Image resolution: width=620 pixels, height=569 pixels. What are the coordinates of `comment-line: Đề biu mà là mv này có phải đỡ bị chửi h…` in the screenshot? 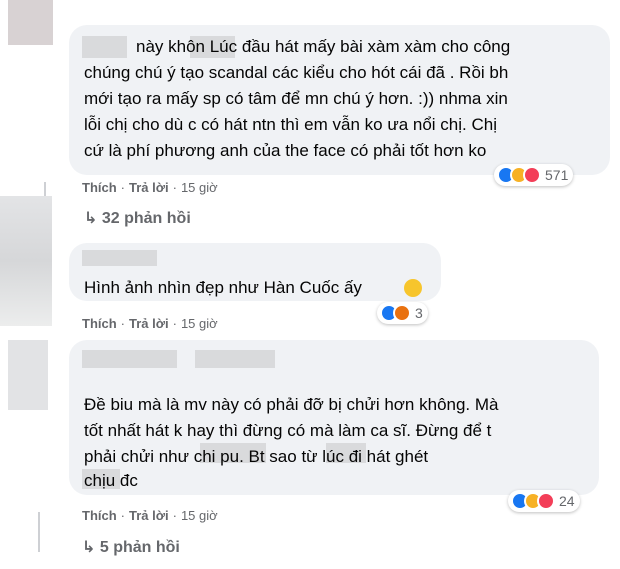 It's located at (291, 404).